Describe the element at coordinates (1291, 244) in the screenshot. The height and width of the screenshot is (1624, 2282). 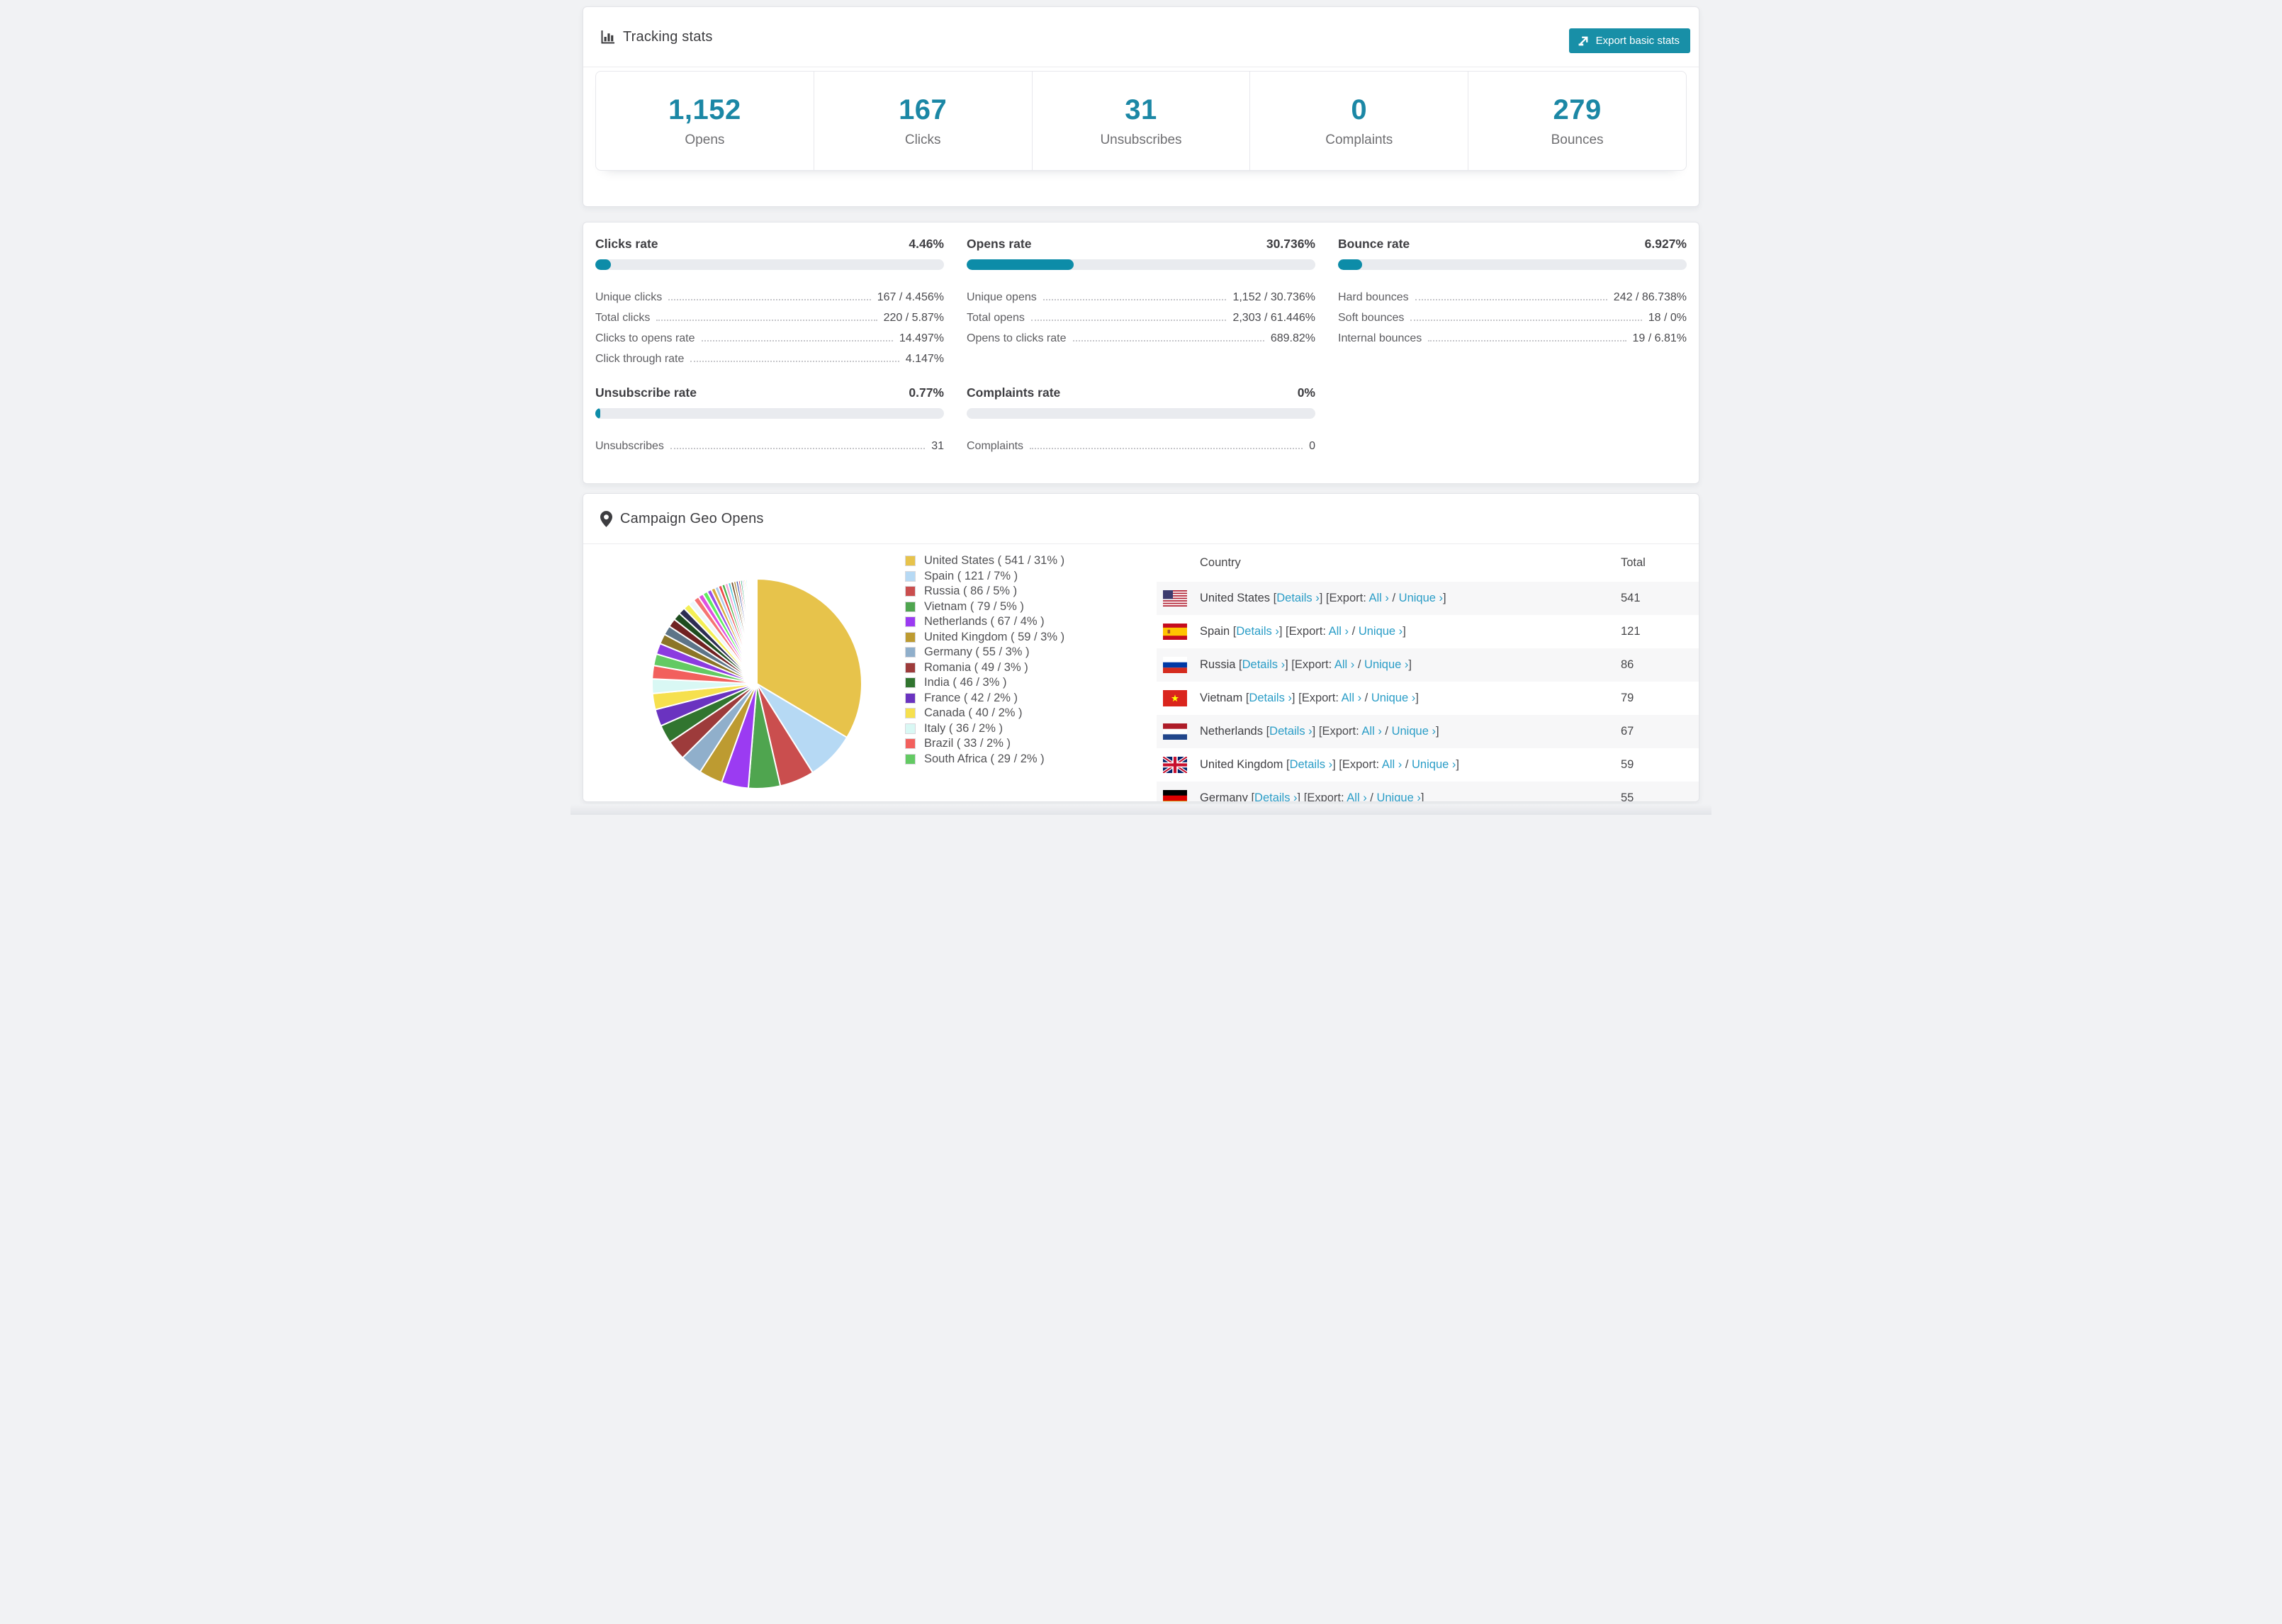
I see `rate-value: 30.736%` at that location.